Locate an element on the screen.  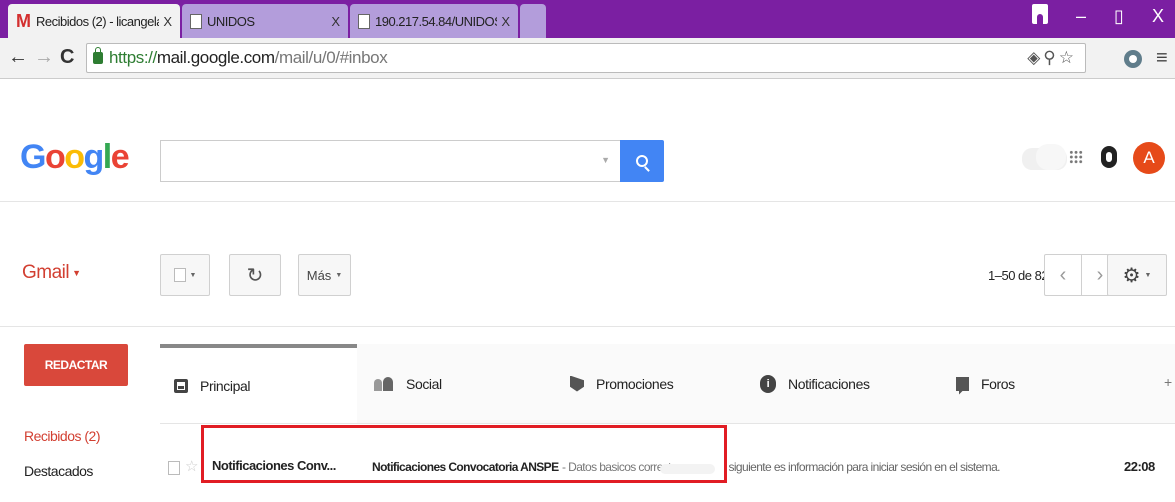
highlight-annotation is located at coordinates (464, 454).